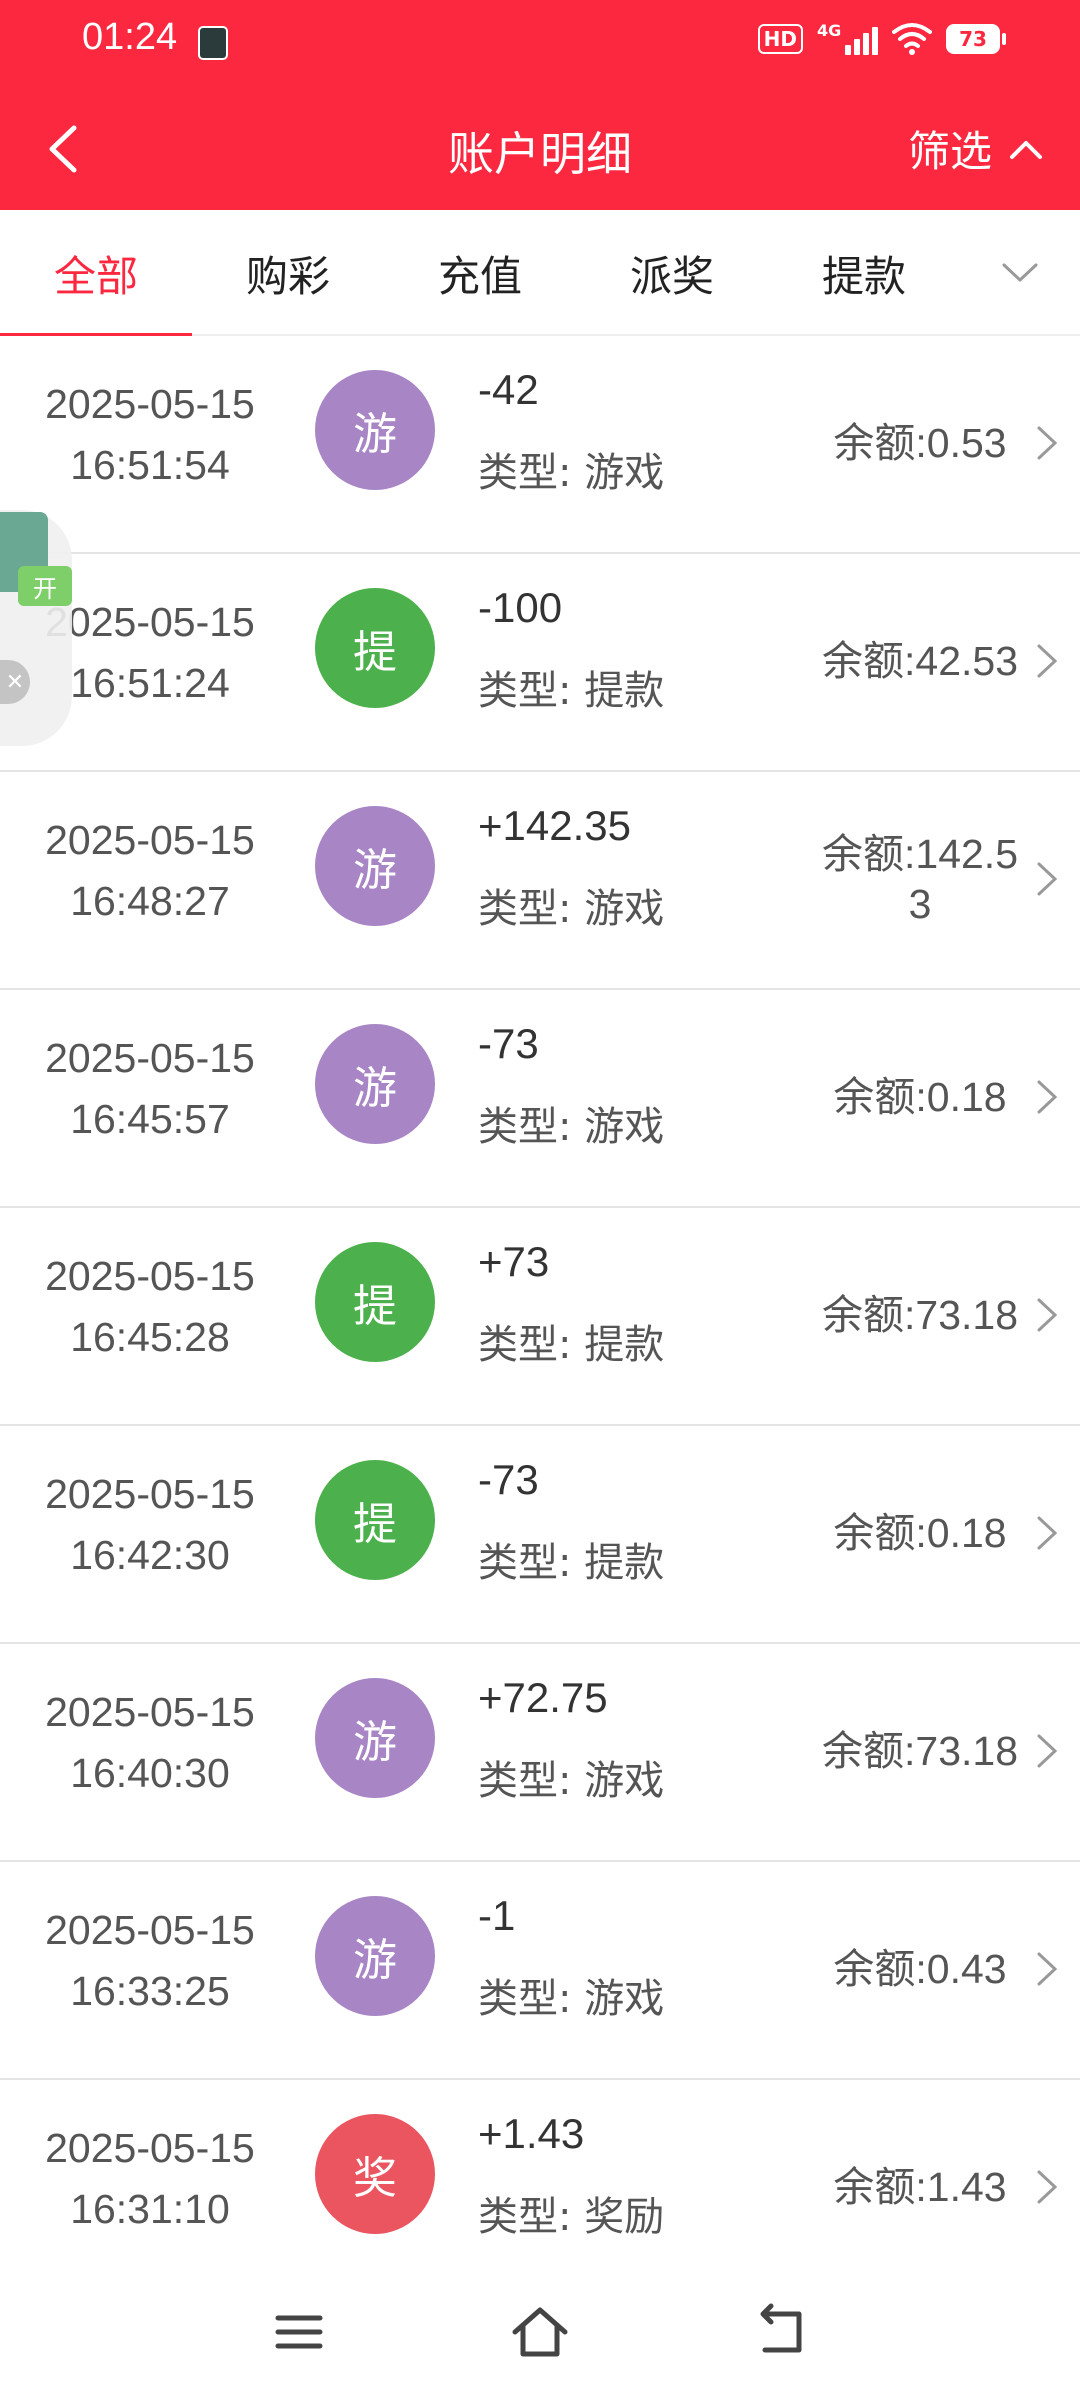  What do you see at coordinates (540, 445) in the screenshot?
I see `transaction-row: 2025-05-15 16:51:54 游 -42 类型: 游戏 余额:0.53` at bounding box center [540, 445].